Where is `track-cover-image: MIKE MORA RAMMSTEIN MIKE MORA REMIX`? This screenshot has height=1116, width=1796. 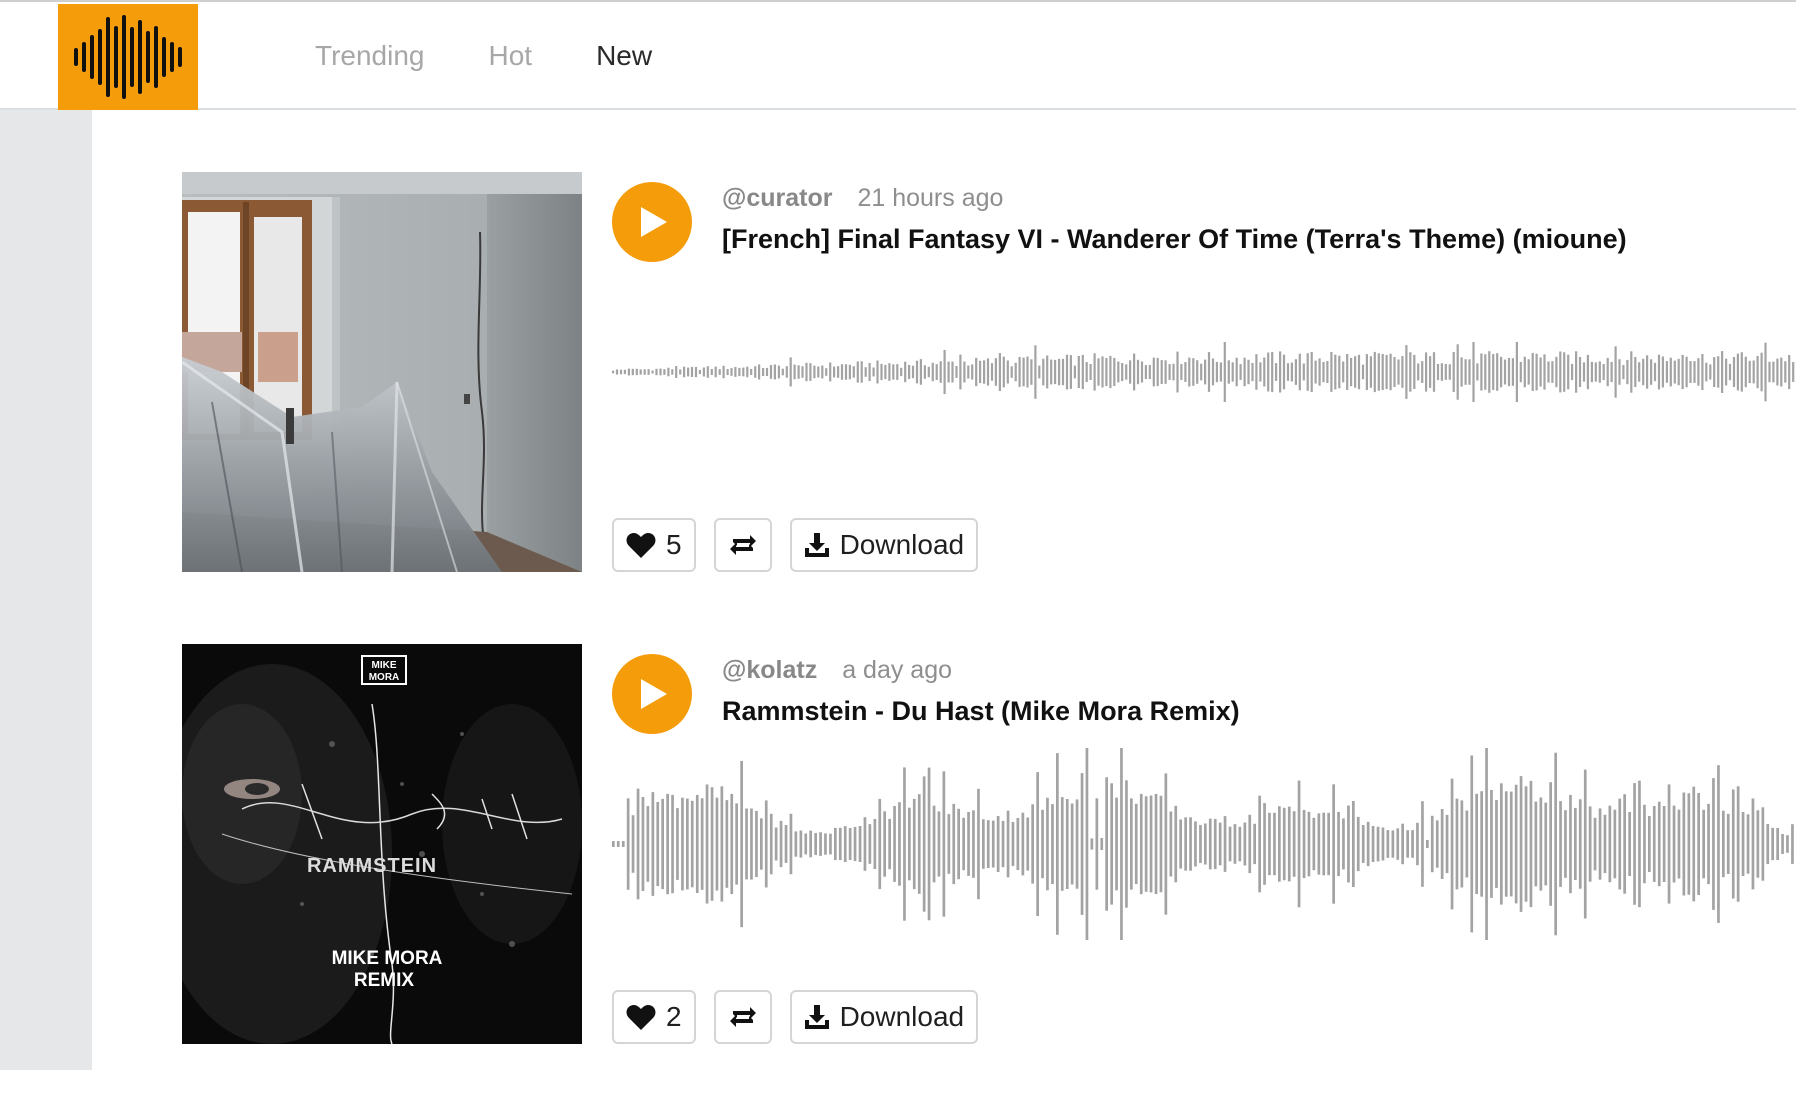 track-cover-image: MIKE MORA RAMMSTEIN MIKE MORA REMIX is located at coordinates (382, 844).